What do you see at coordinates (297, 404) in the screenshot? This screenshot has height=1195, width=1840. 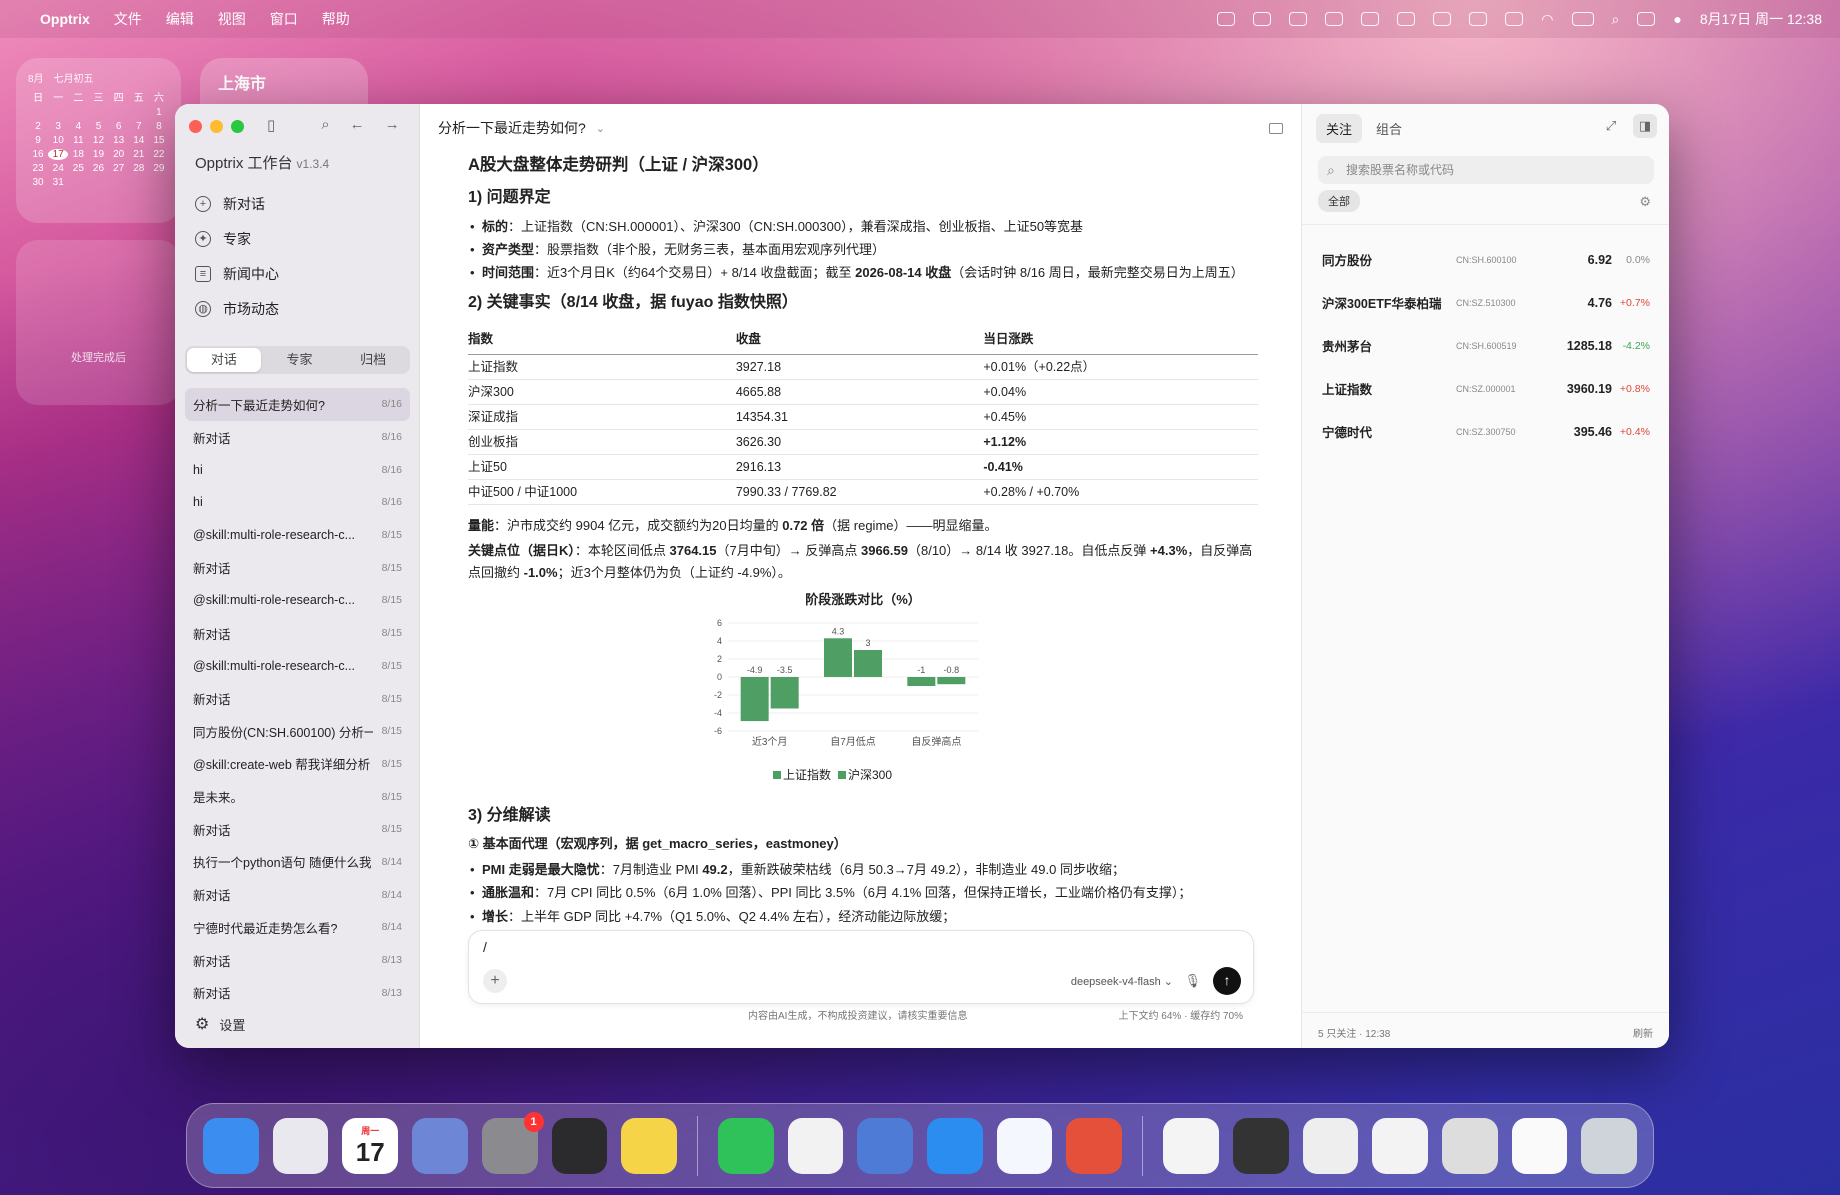 I see `conversation-item: 分析一下最近走势如何? 8/16` at bounding box center [297, 404].